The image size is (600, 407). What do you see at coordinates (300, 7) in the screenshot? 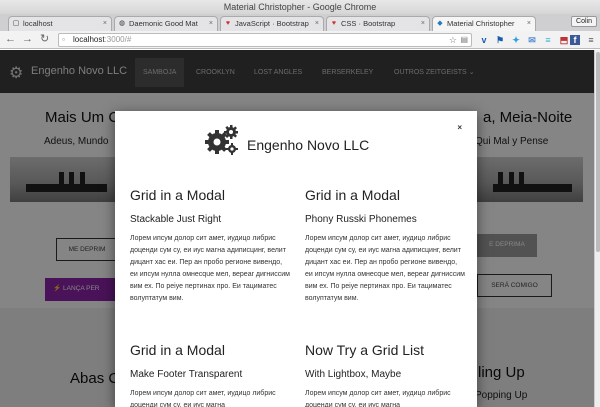
I see `window-title: Material Christopher - Google Chrome` at bounding box center [300, 7].